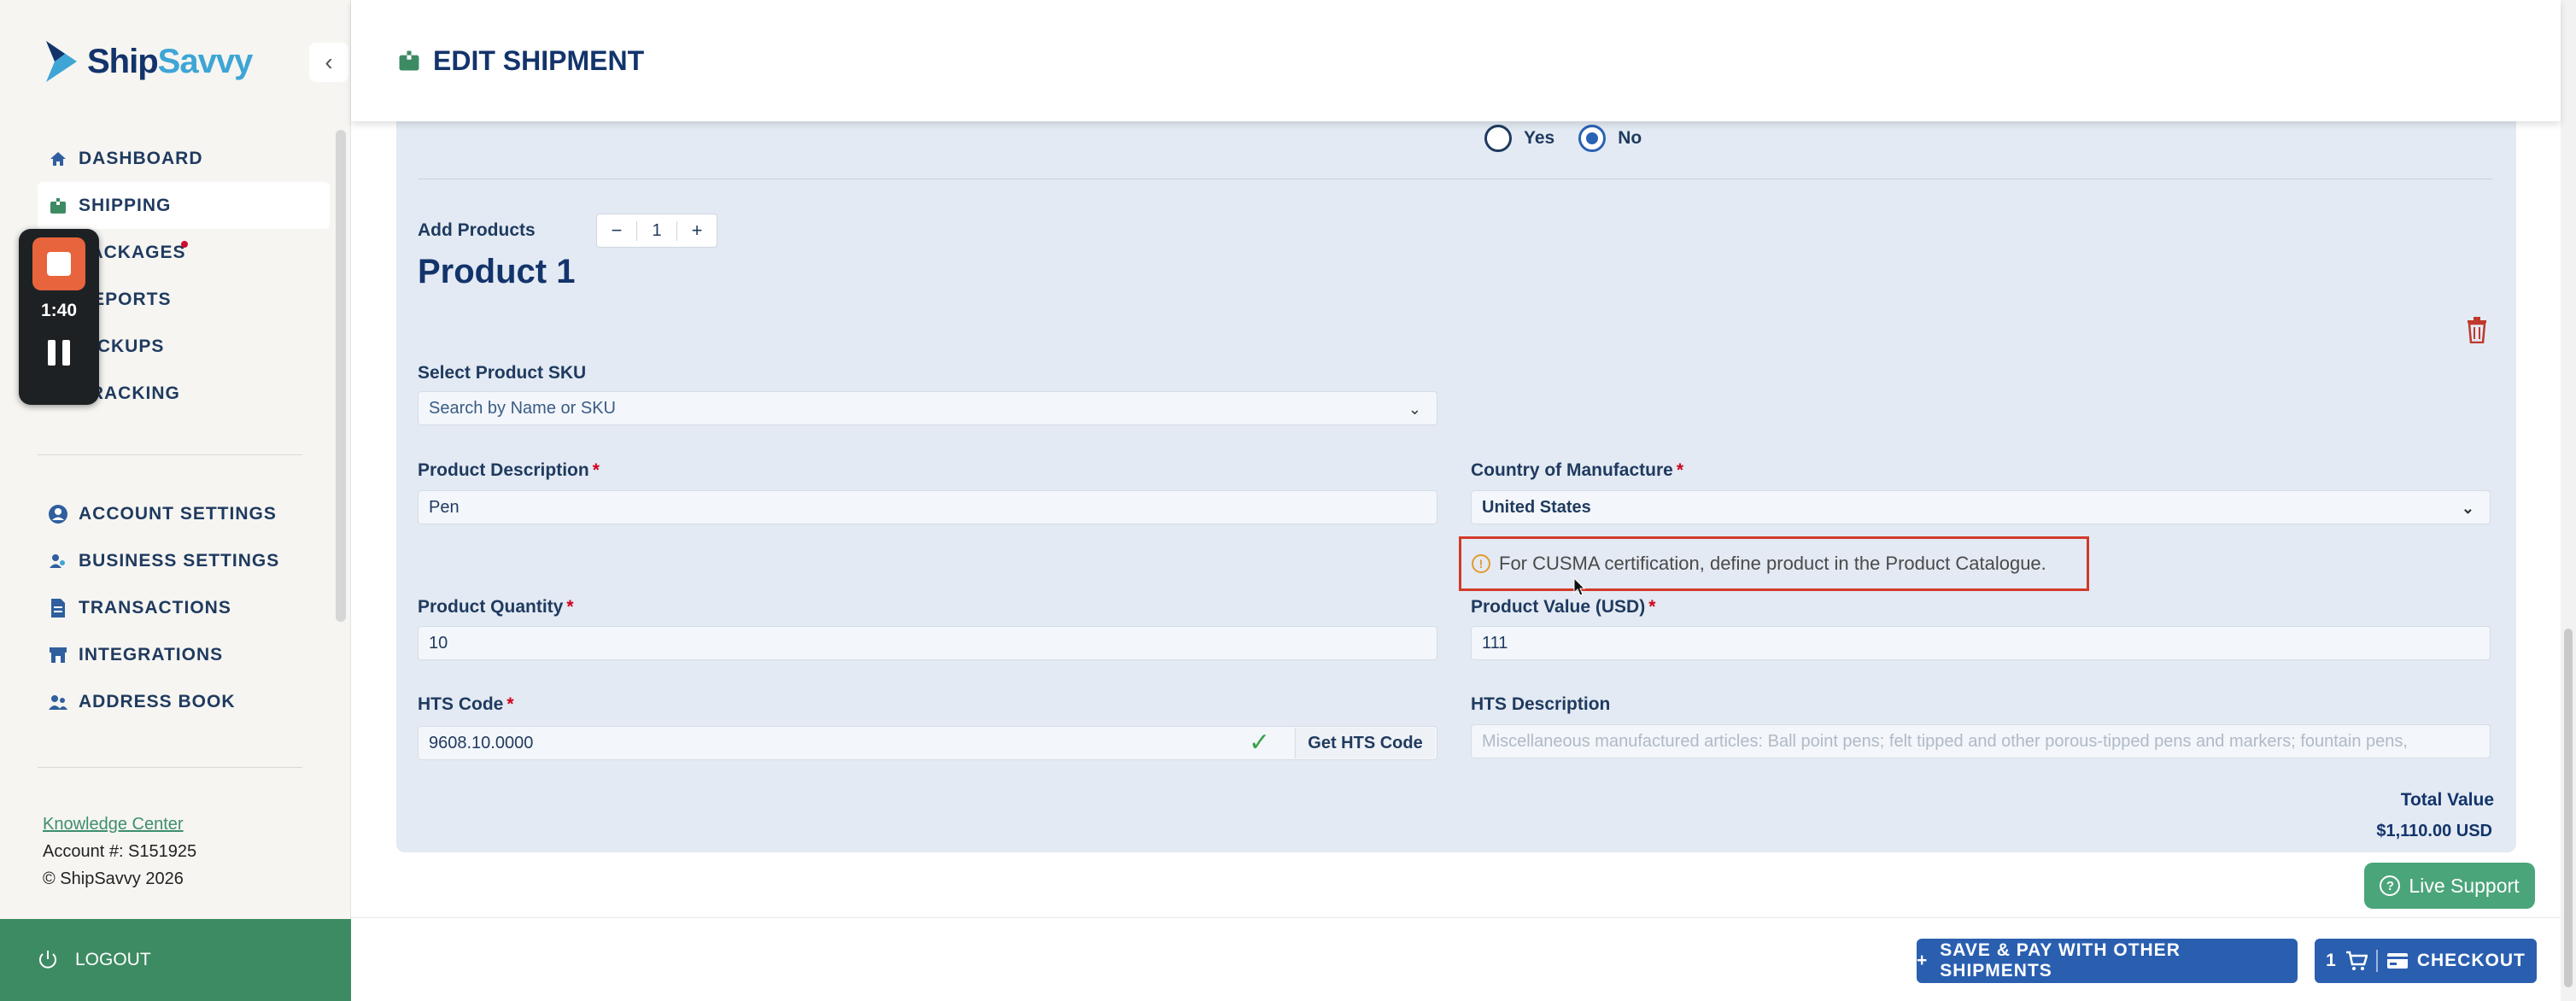 The width and height of the screenshot is (2576, 1001). Describe the element at coordinates (502, 373) in the screenshot. I see `sku-label: Select Product SKU` at that location.